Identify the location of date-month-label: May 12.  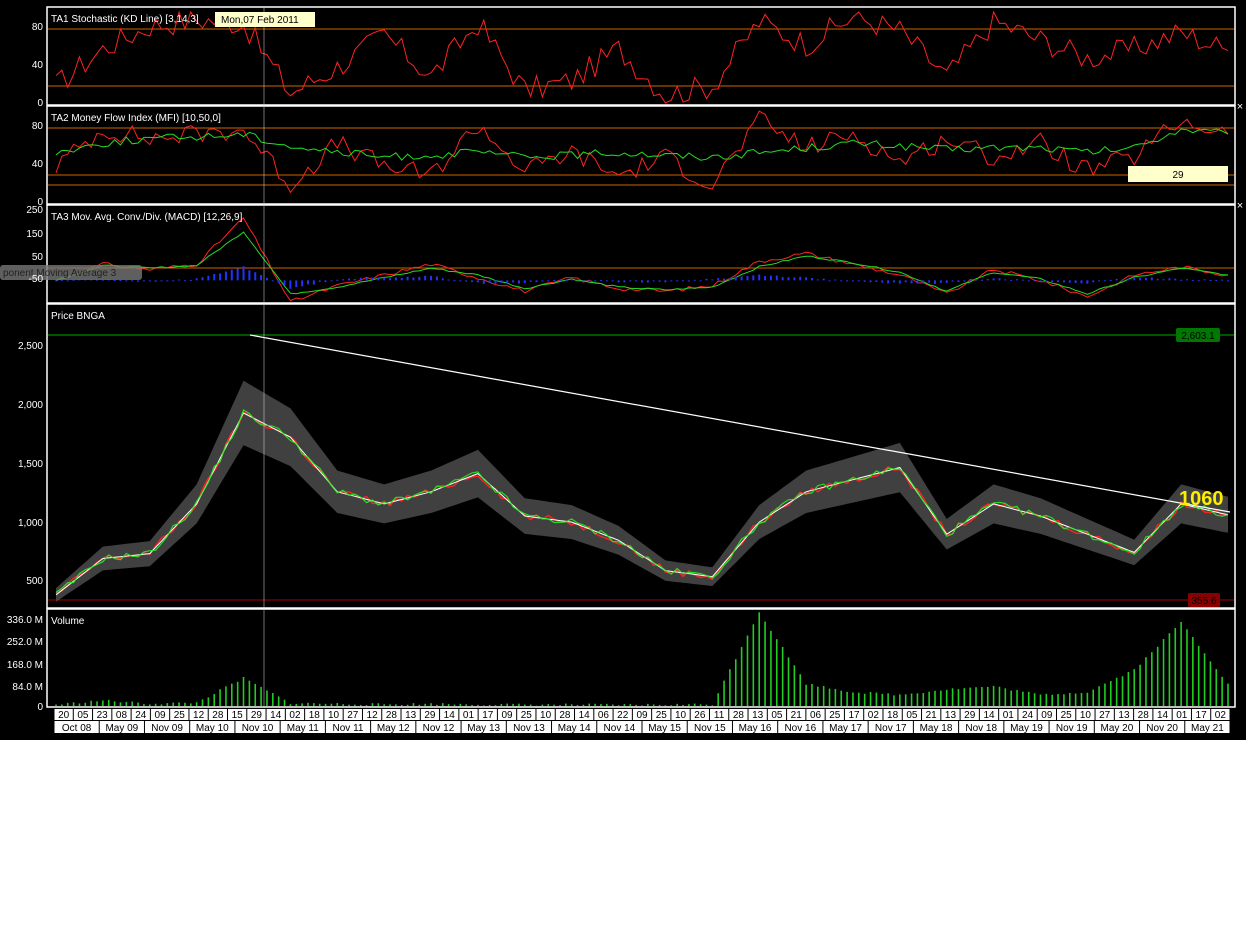
(393, 728).